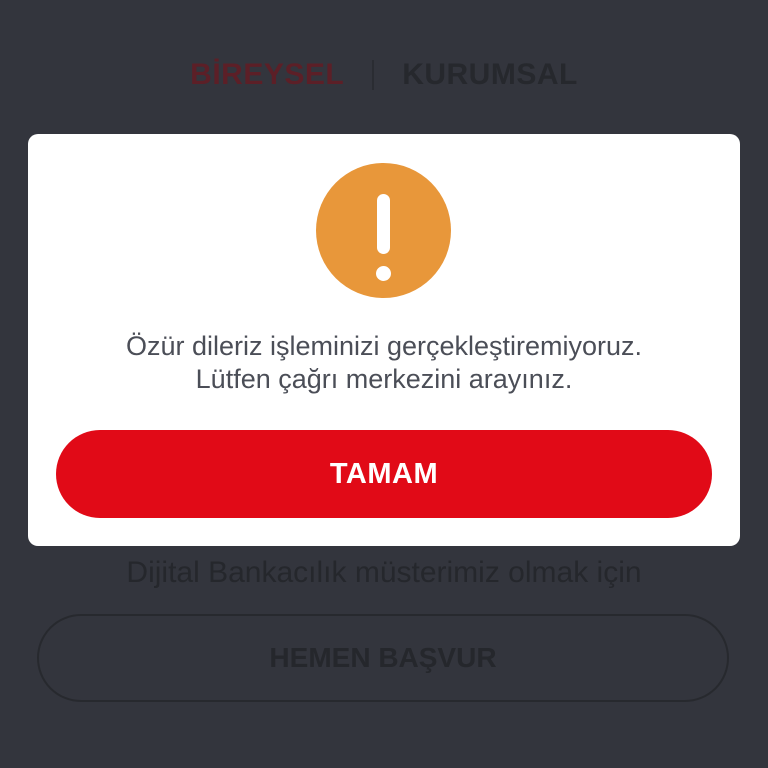 The height and width of the screenshot is (768, 768). I want to click on apply-now-button: HEMEN BAŞVUR, so click(383, 658).